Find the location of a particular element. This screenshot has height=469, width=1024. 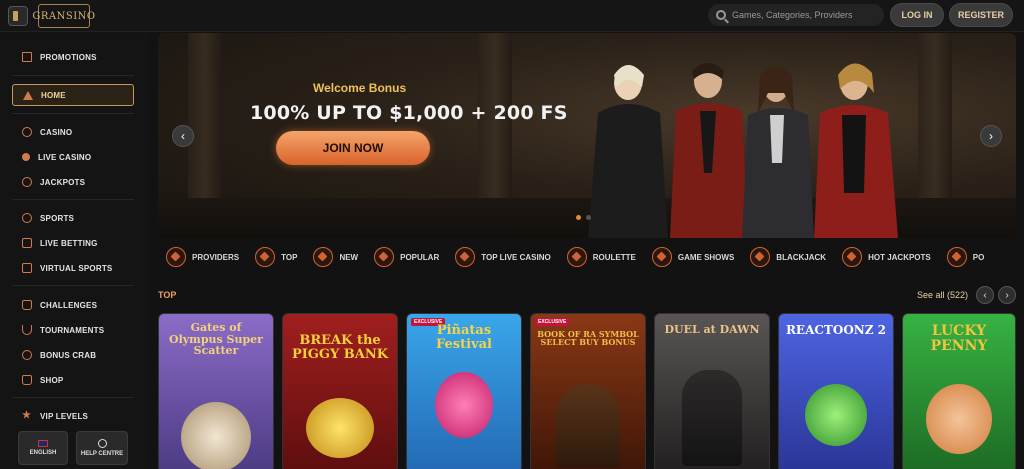

search-bar is located at coordinates (796, 15).